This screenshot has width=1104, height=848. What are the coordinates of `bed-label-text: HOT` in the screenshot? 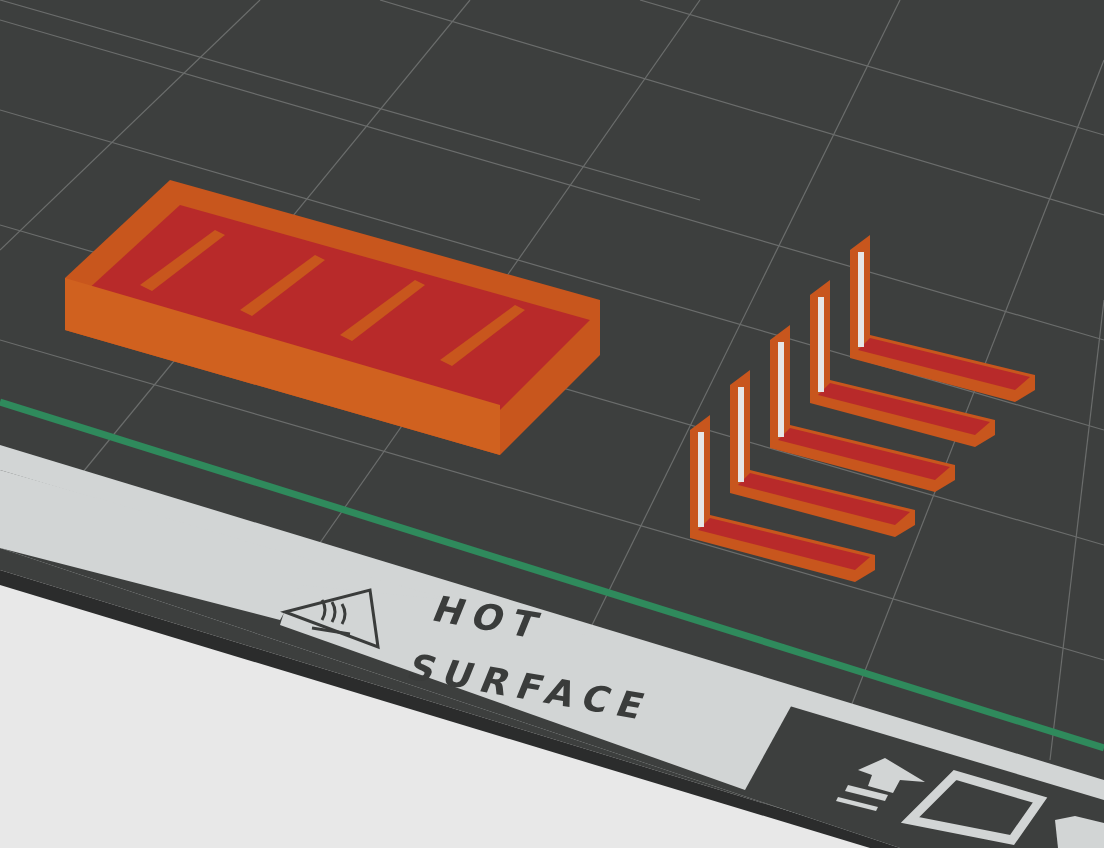 It's located at (490, 618).